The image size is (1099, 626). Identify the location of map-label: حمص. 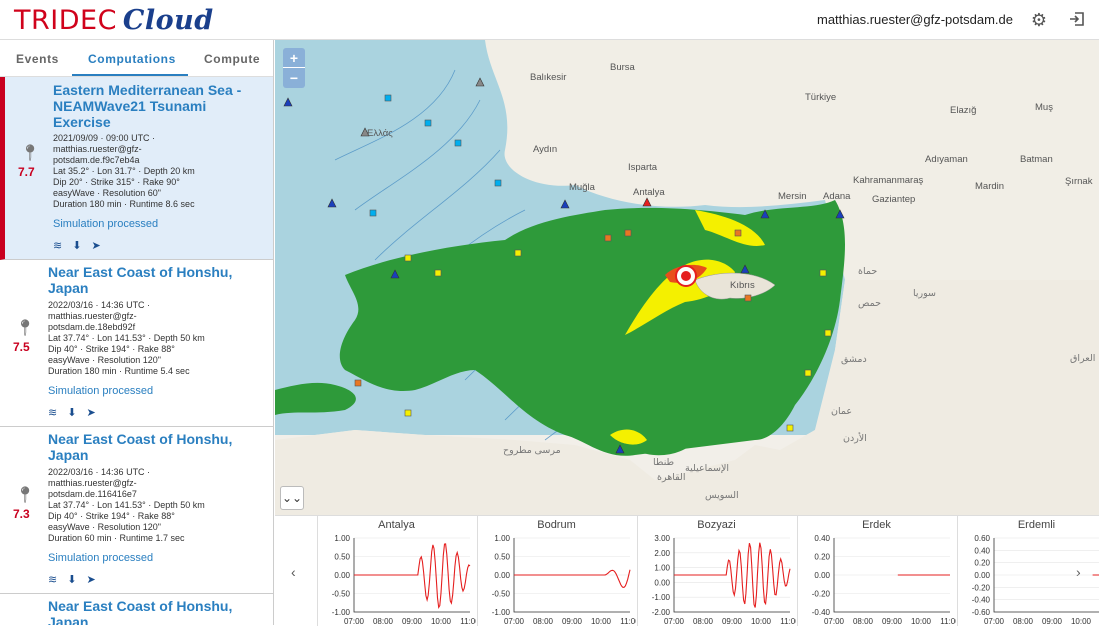
(870, 303).